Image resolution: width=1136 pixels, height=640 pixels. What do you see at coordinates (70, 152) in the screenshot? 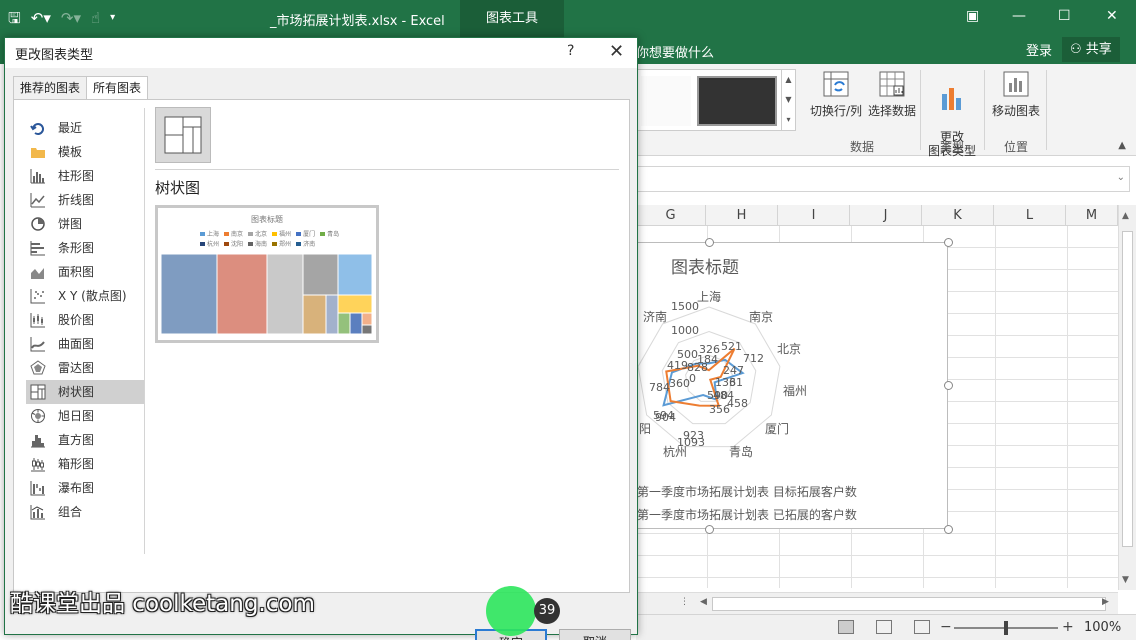
I see `chart-type-label: 模板` at bounding box center [70, 152].